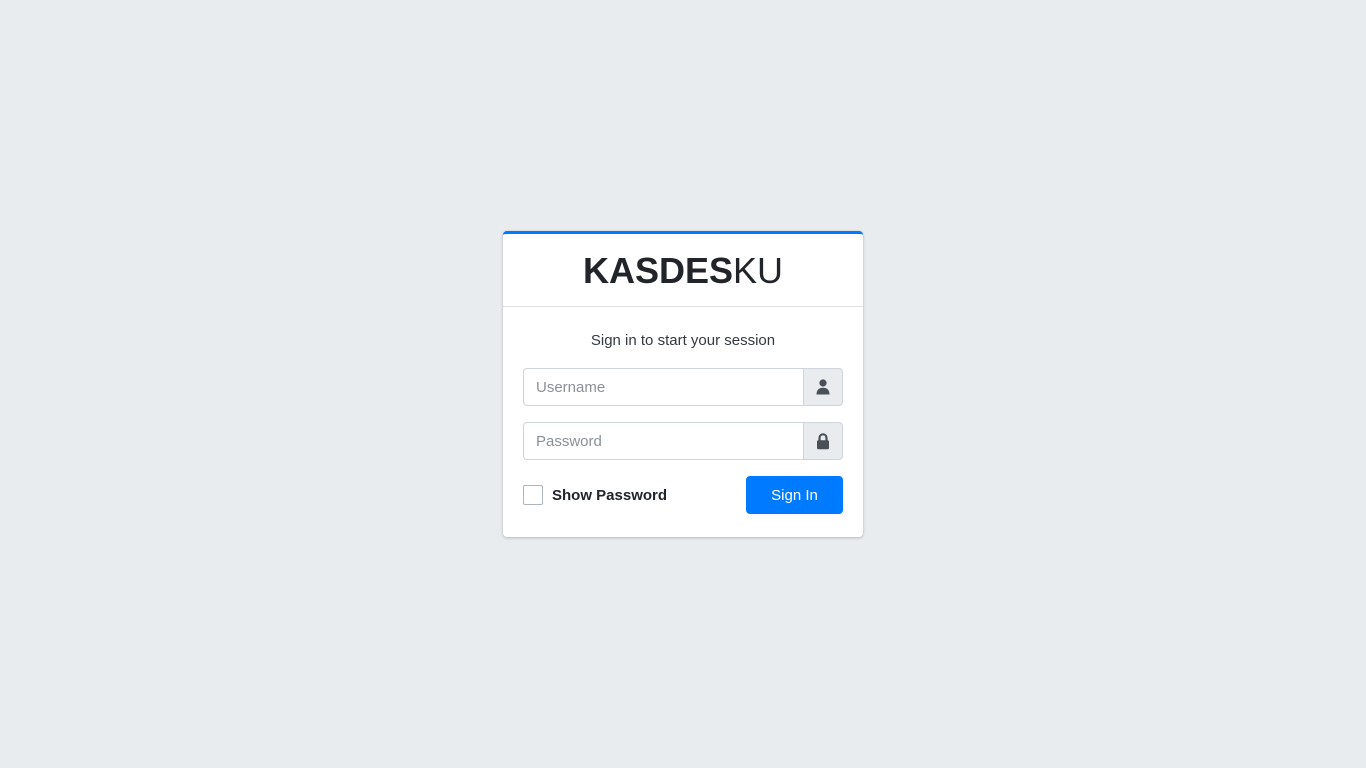 The image size is (1366, 768). I want to click on username-addon, so click(823, 387).